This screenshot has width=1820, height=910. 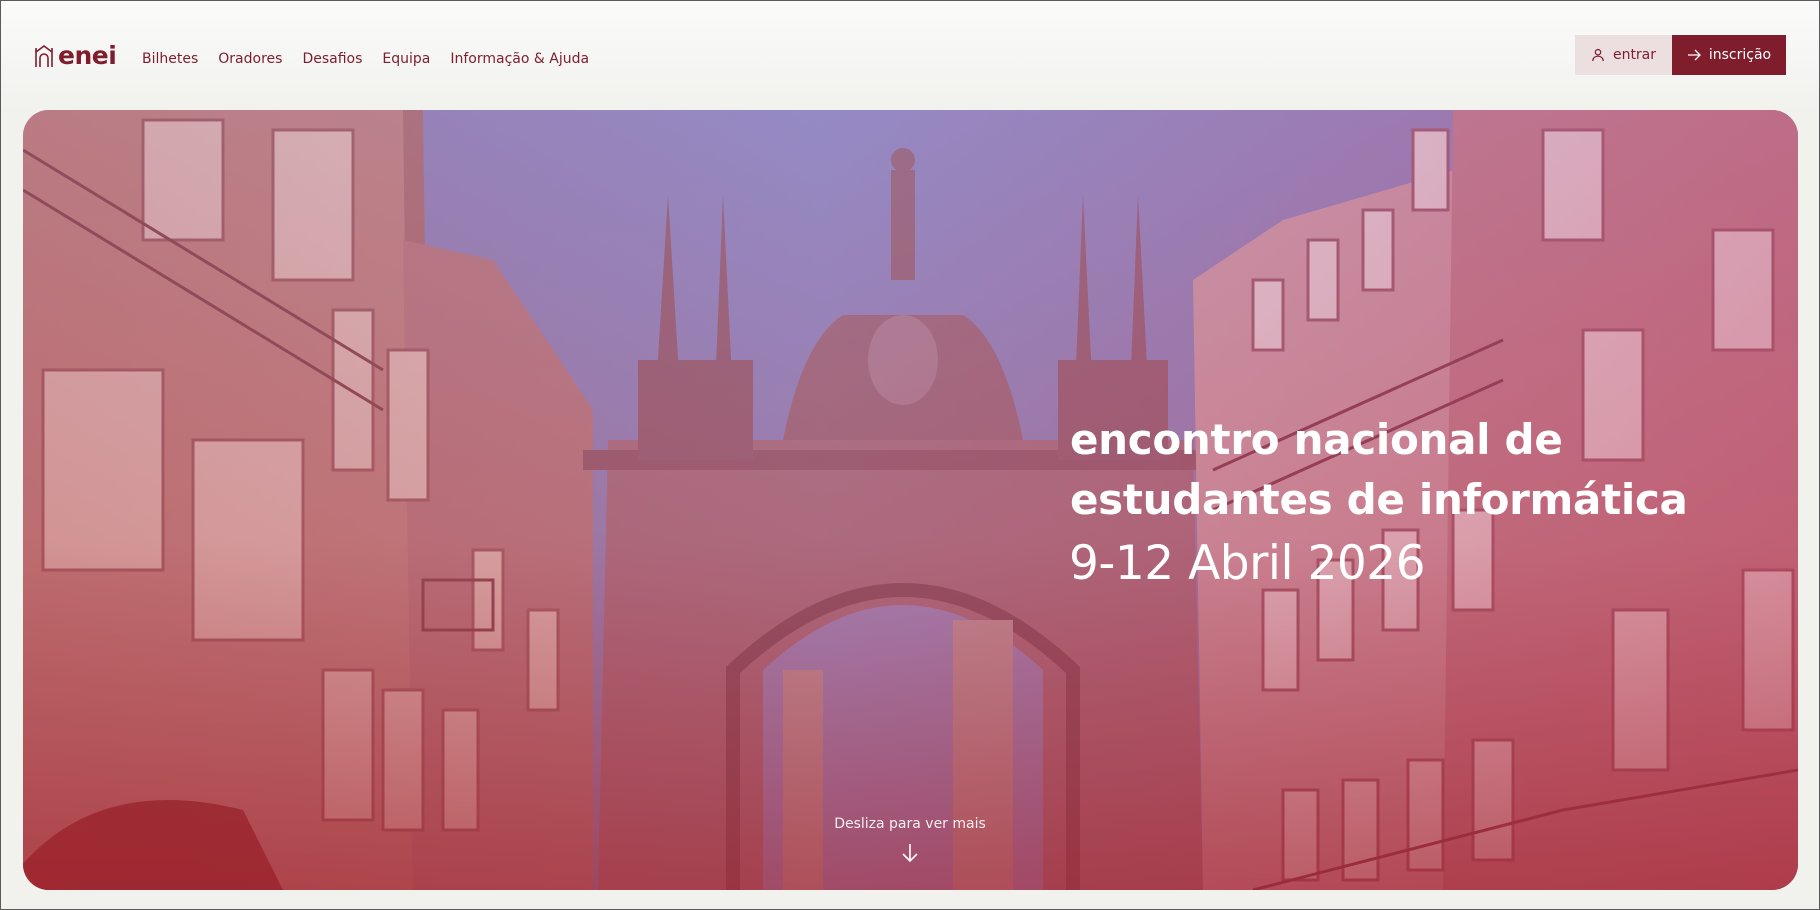 I want to click on nav-item-oradores: Oradores, so click(x=250, y=59).